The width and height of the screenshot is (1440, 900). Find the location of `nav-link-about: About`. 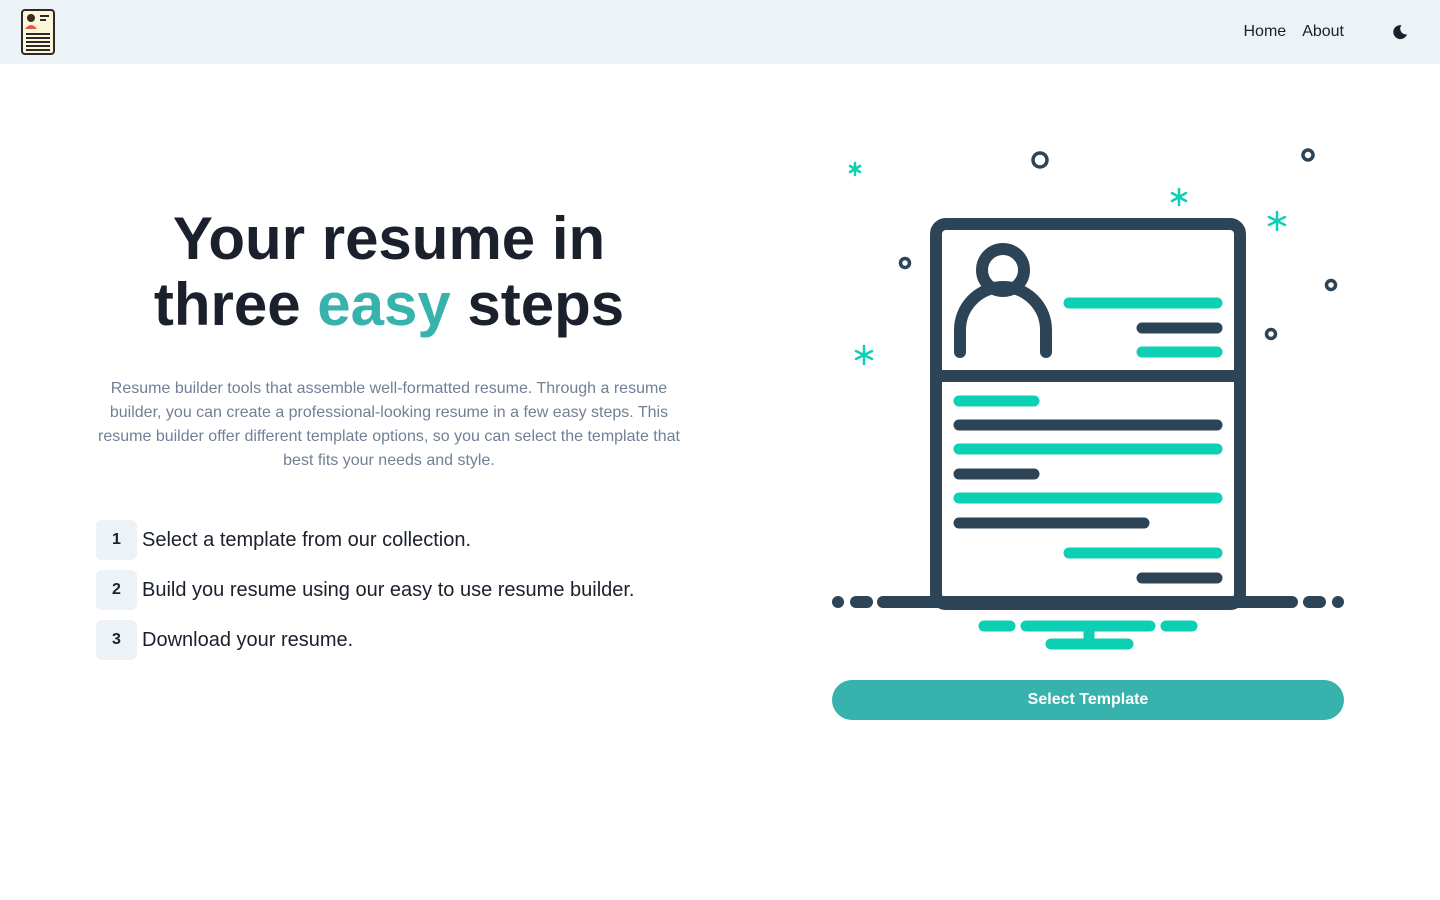

nav-link-about: About is located at coordinates (1323, 32).